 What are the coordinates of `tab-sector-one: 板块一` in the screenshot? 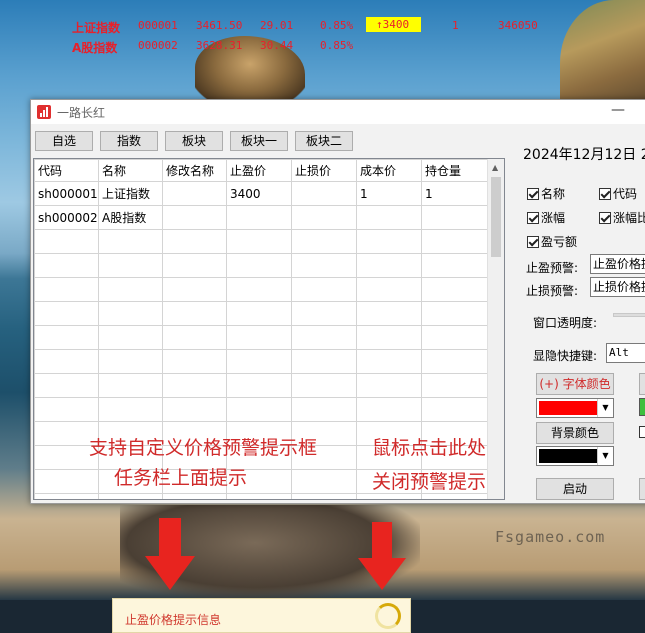 It's located at (259, 141).